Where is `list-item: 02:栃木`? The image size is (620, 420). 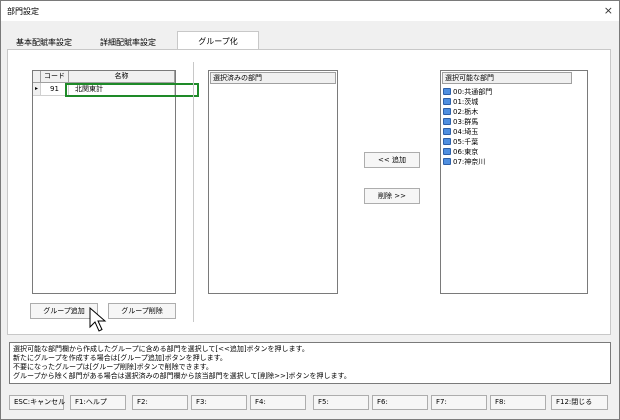 list-item: 02:栃木 is located at coordinates (460, 112).